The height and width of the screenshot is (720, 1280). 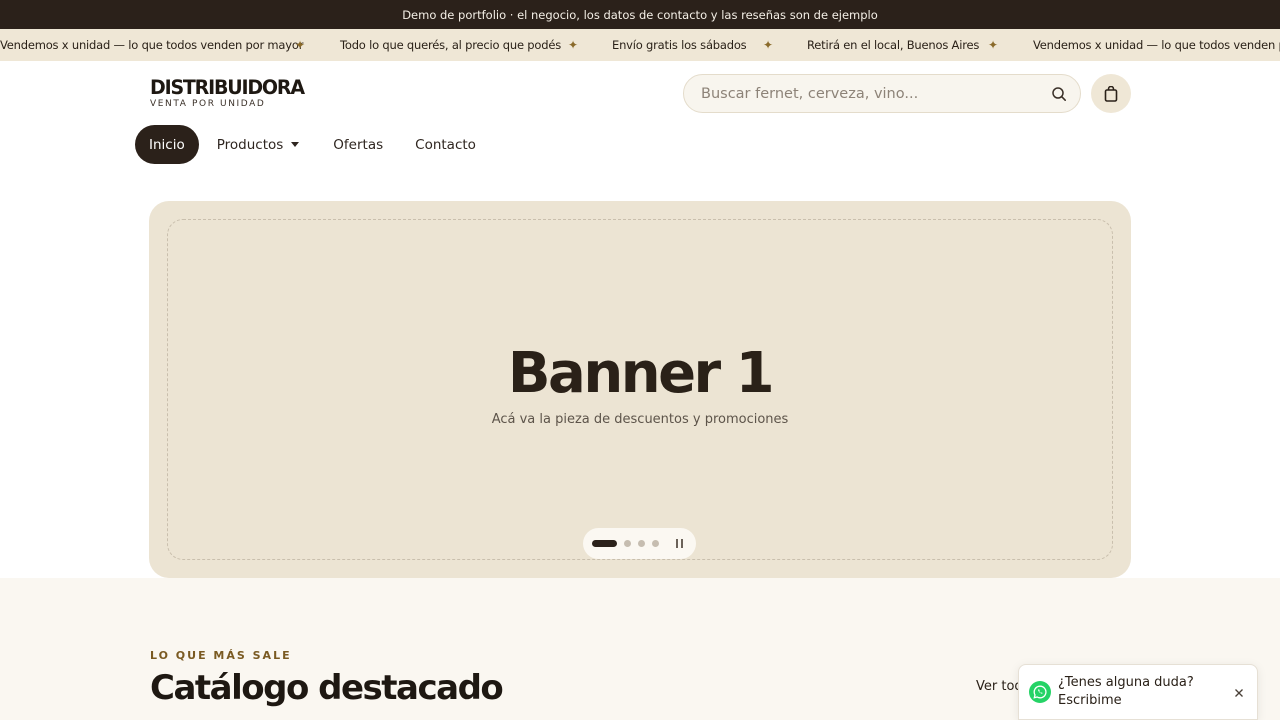 I want to click on marquee-item: Envío gratis los sábados, so click(x=679, y=45).